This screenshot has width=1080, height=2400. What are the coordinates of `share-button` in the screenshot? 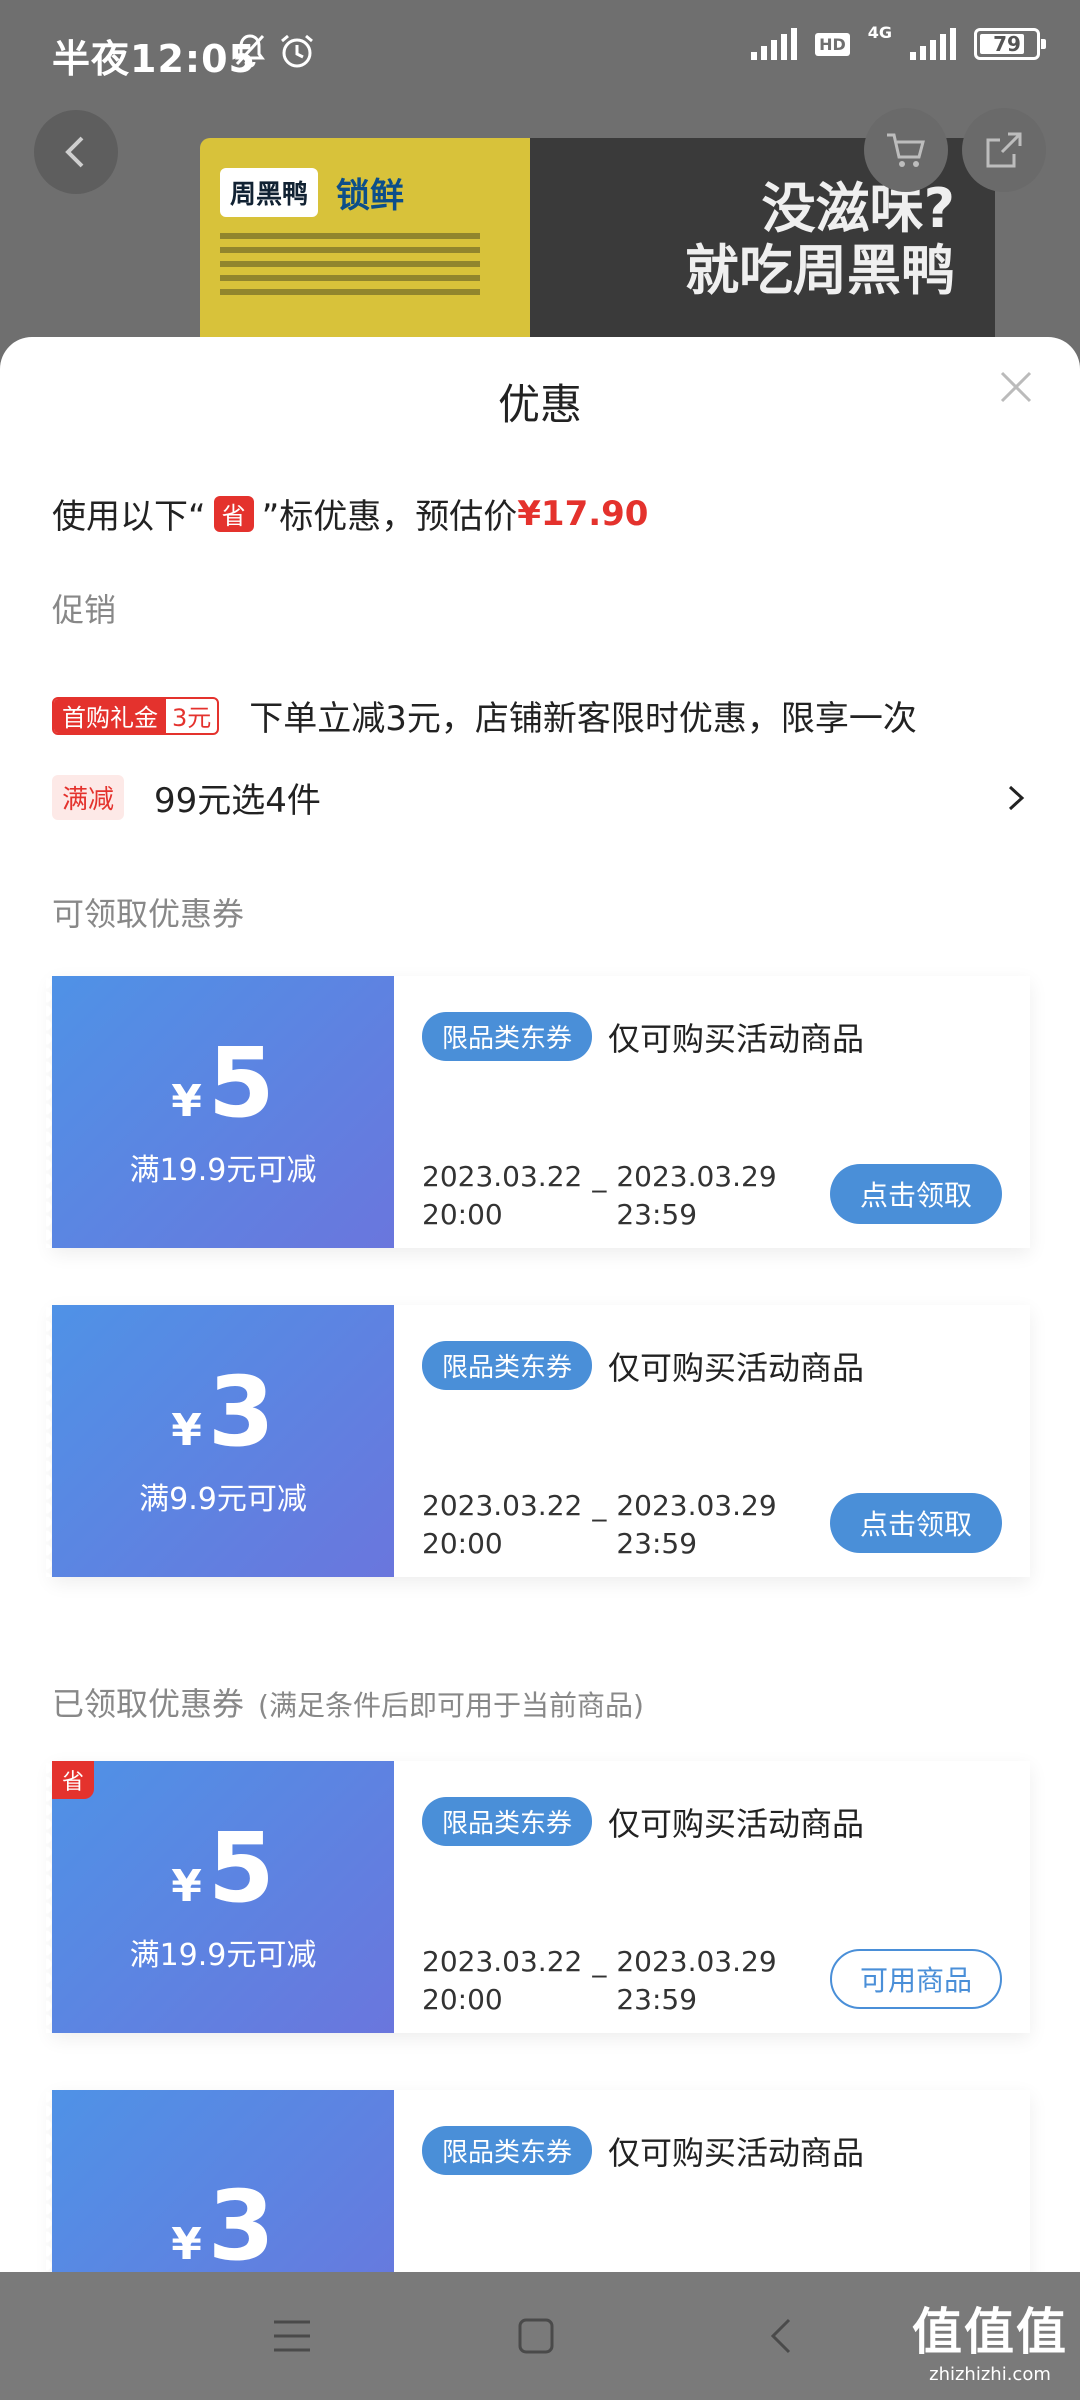 It's located at (1004, 150).